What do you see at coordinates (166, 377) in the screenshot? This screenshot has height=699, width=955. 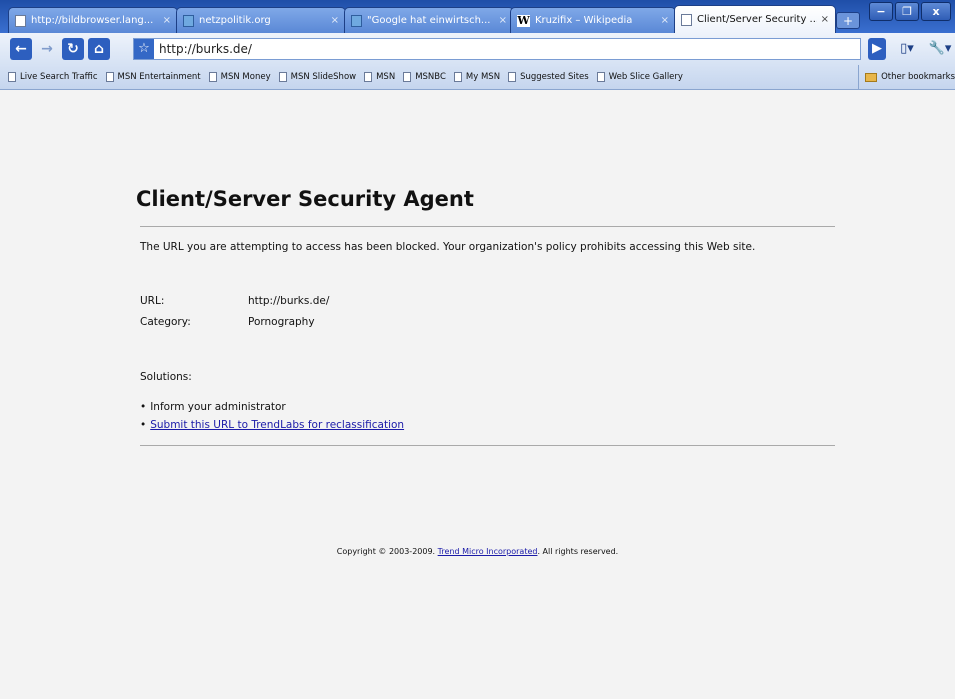 I see `solutions-heading: Solutions:` at bounding box center [166, 377].